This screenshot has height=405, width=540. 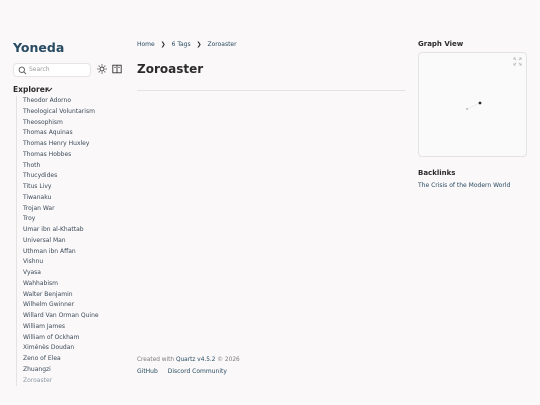 What do you see at coordinates (74, 359) in the screenshot?
I see `explorer-item: Zeno of Elea` at bounding box center [74, 359].